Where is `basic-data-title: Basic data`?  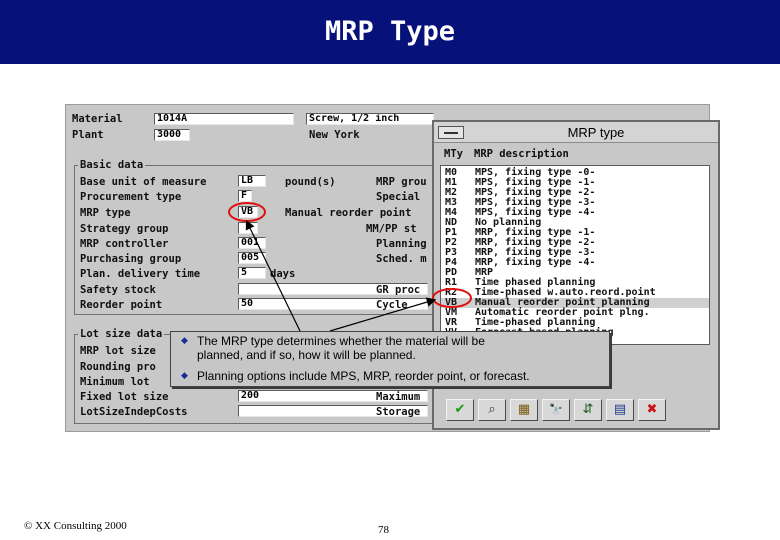
basic-data-title: Basic data is located at coordinates (112, 165).